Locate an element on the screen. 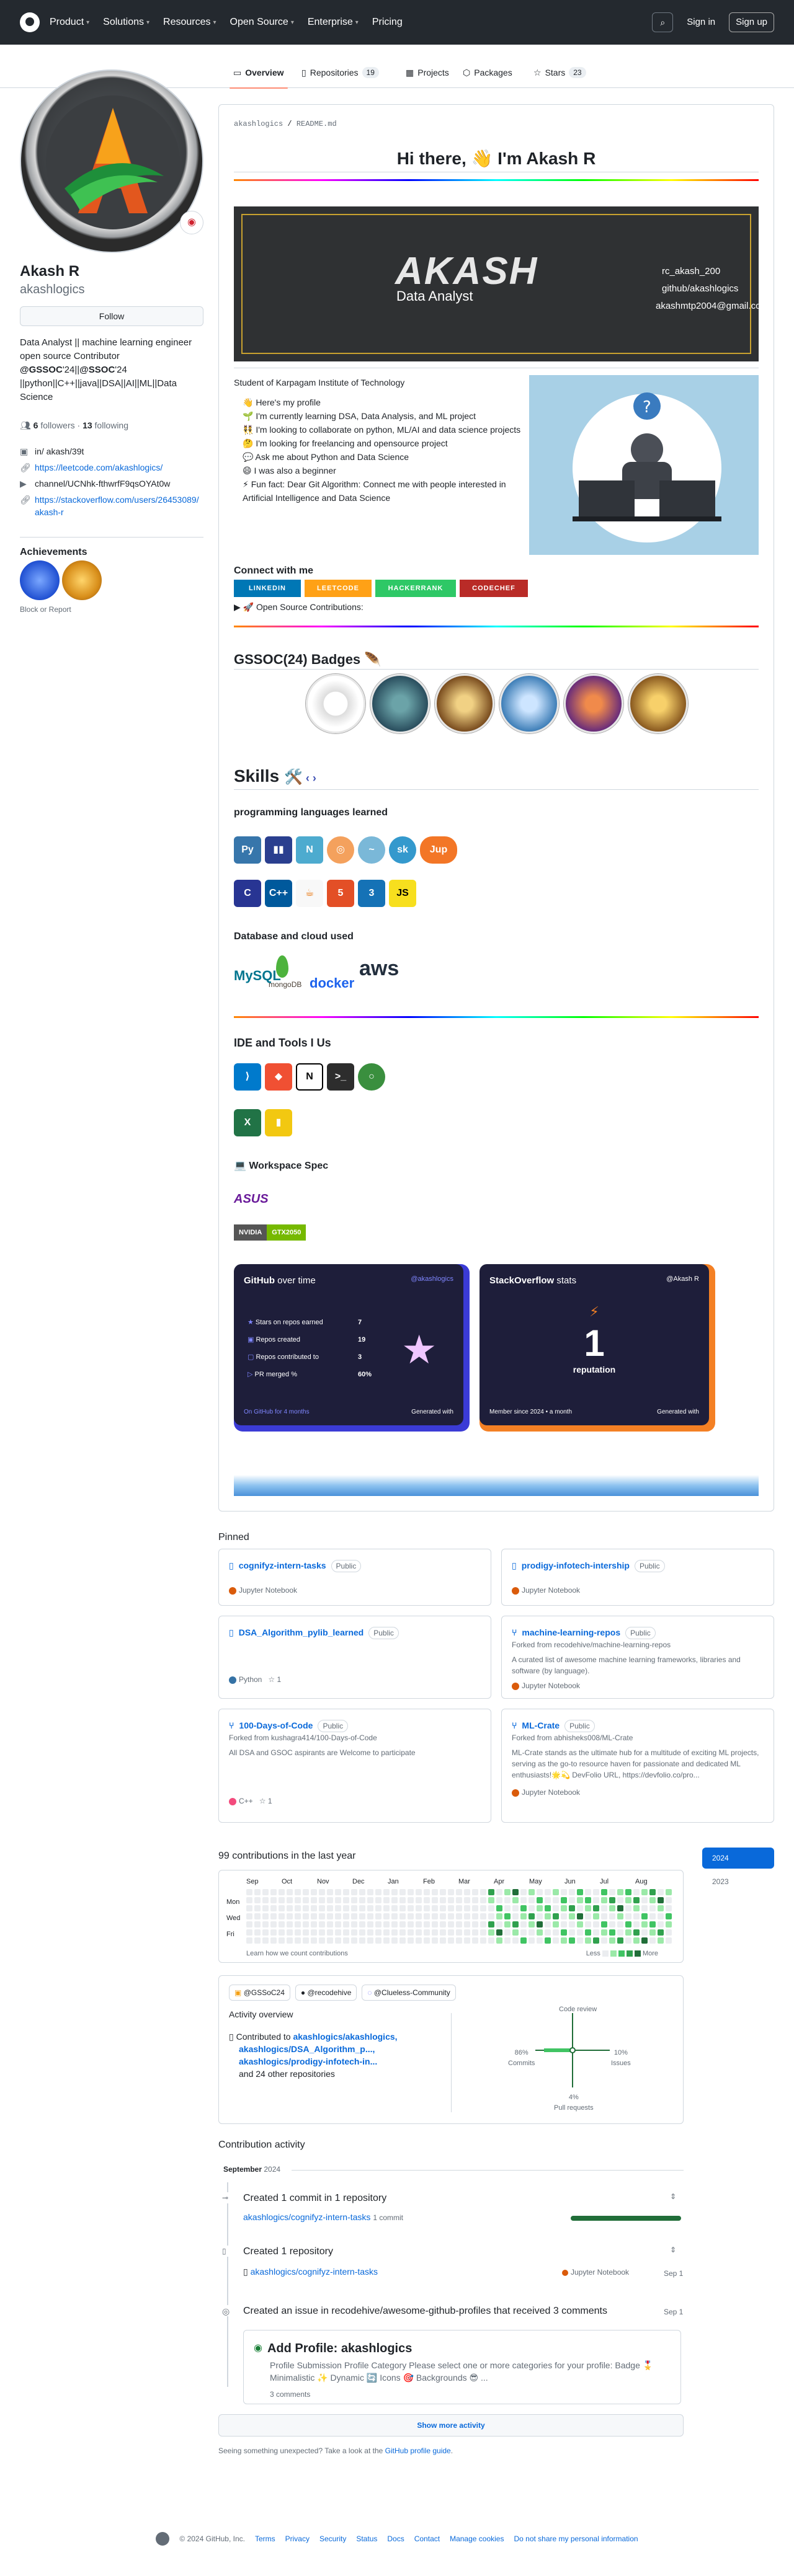 The image size is (794, 2576). footer-do-not-share: Do not share my personal information is located at coordinates (576, 2538).